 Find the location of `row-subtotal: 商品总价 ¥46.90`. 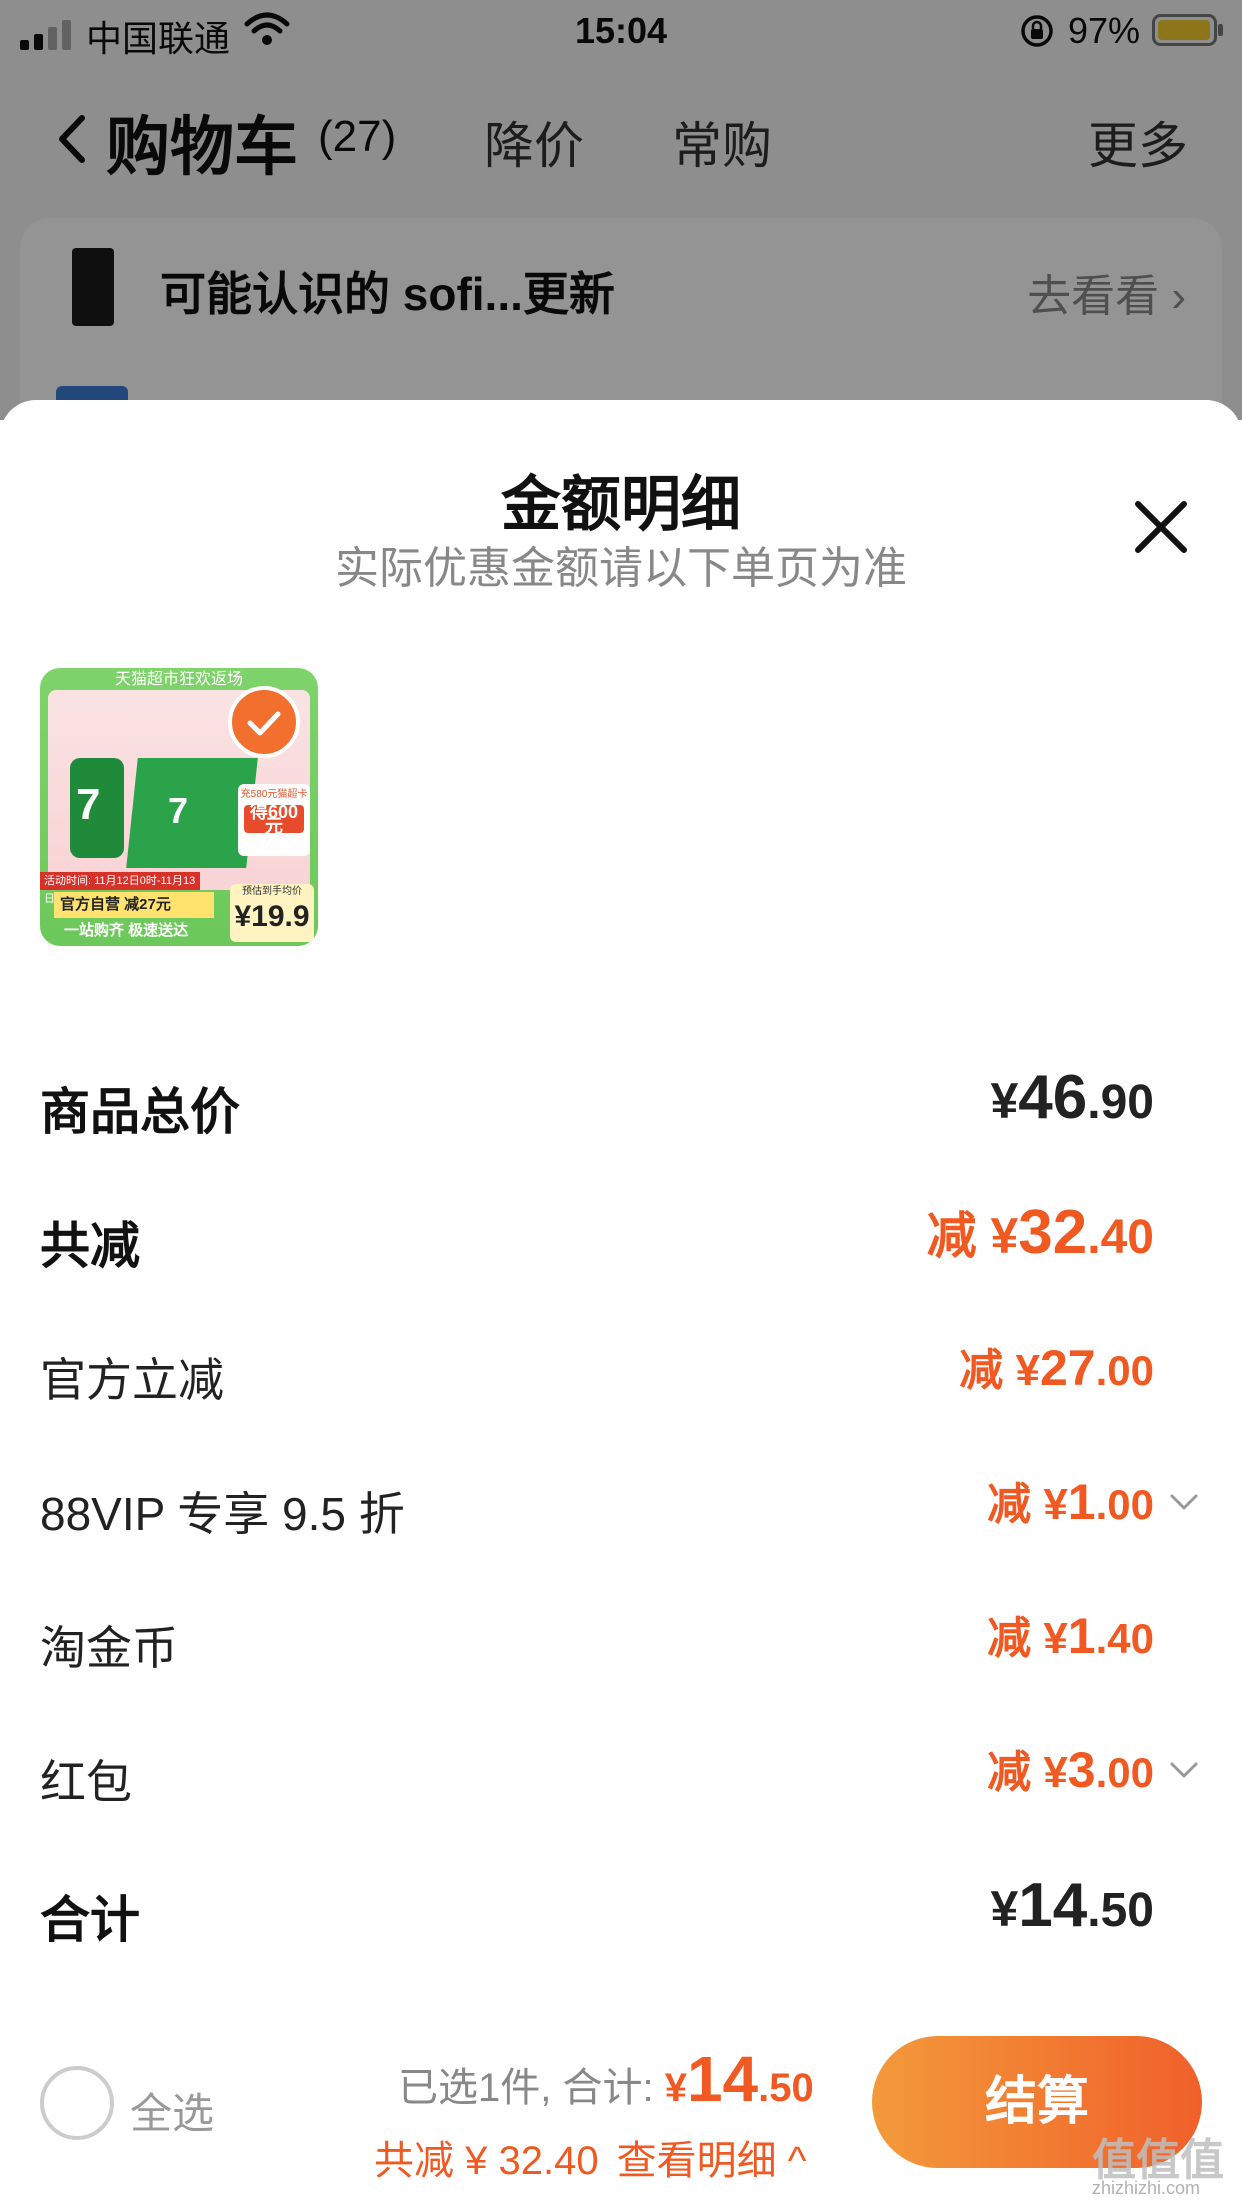

row-subtotal: 商品总价 ¥46.90 is located at coordinates (621, 1102).